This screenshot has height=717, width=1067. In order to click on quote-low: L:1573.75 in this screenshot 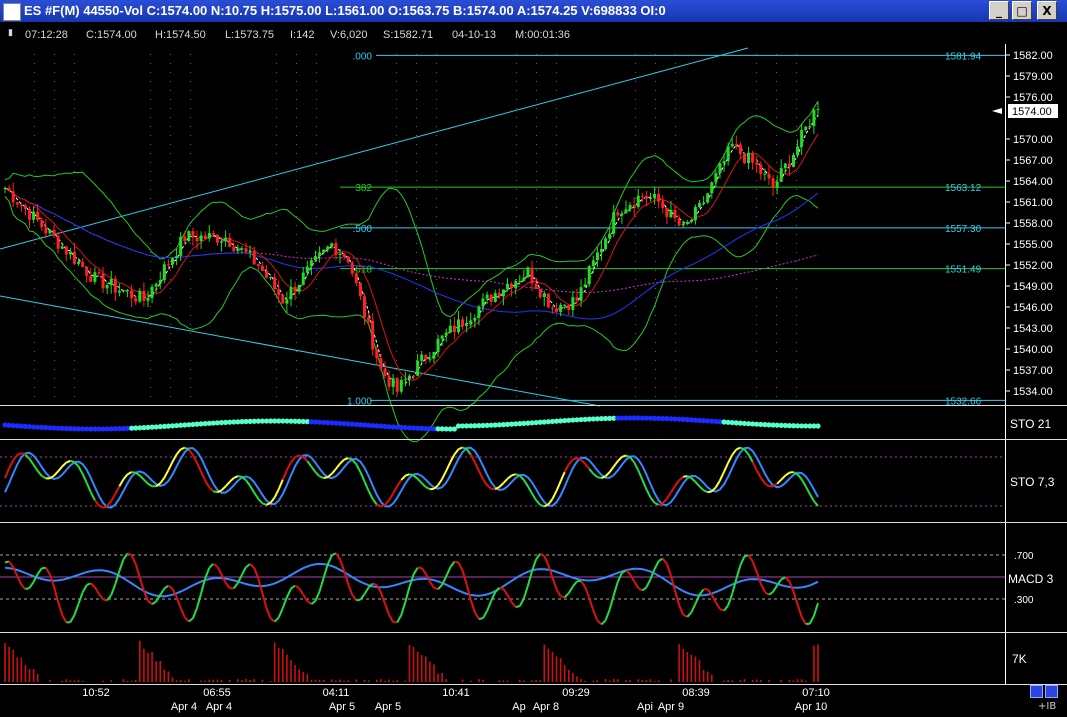, I will do `click(249, 35)`.